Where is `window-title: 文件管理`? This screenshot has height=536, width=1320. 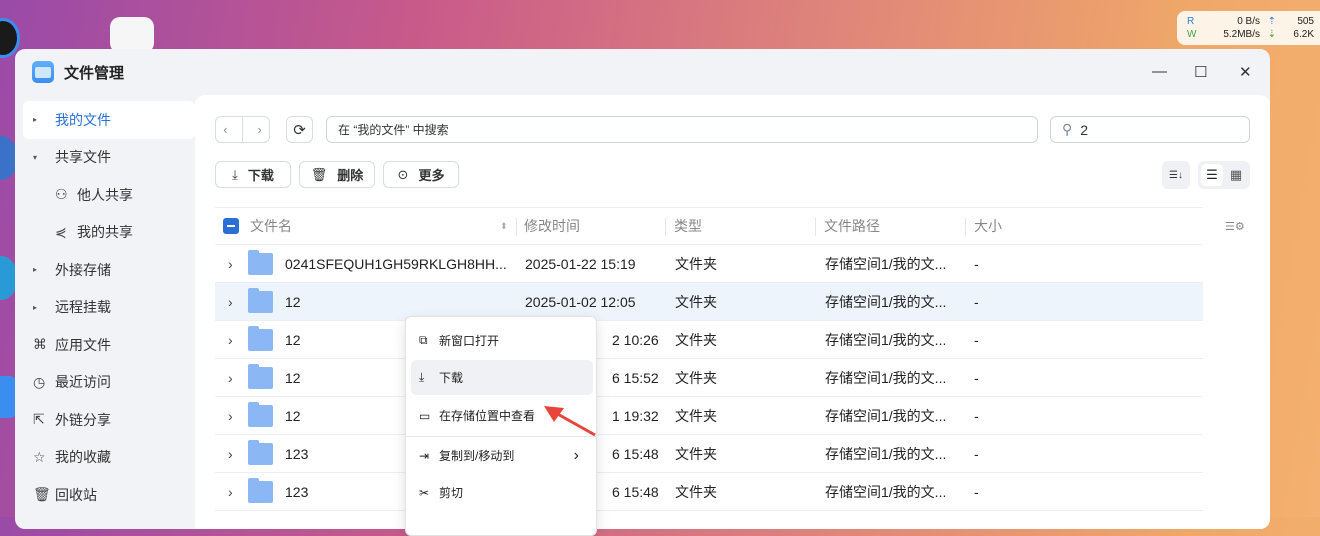
window-title: 文件管理 is located at coordinates (94, 73).